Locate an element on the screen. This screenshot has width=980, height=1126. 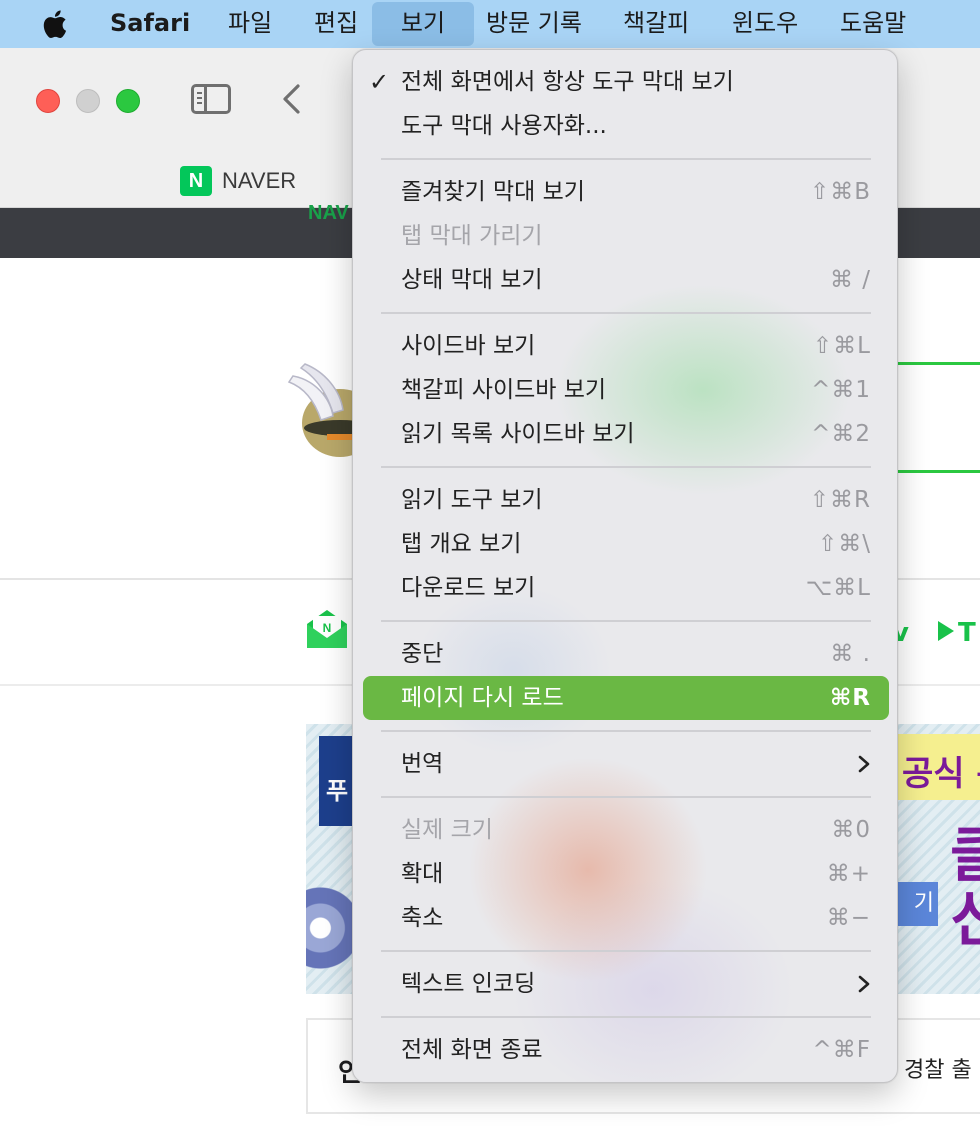
menu-item-shortcut: ⌘+ is located at coordinates (848, 874).